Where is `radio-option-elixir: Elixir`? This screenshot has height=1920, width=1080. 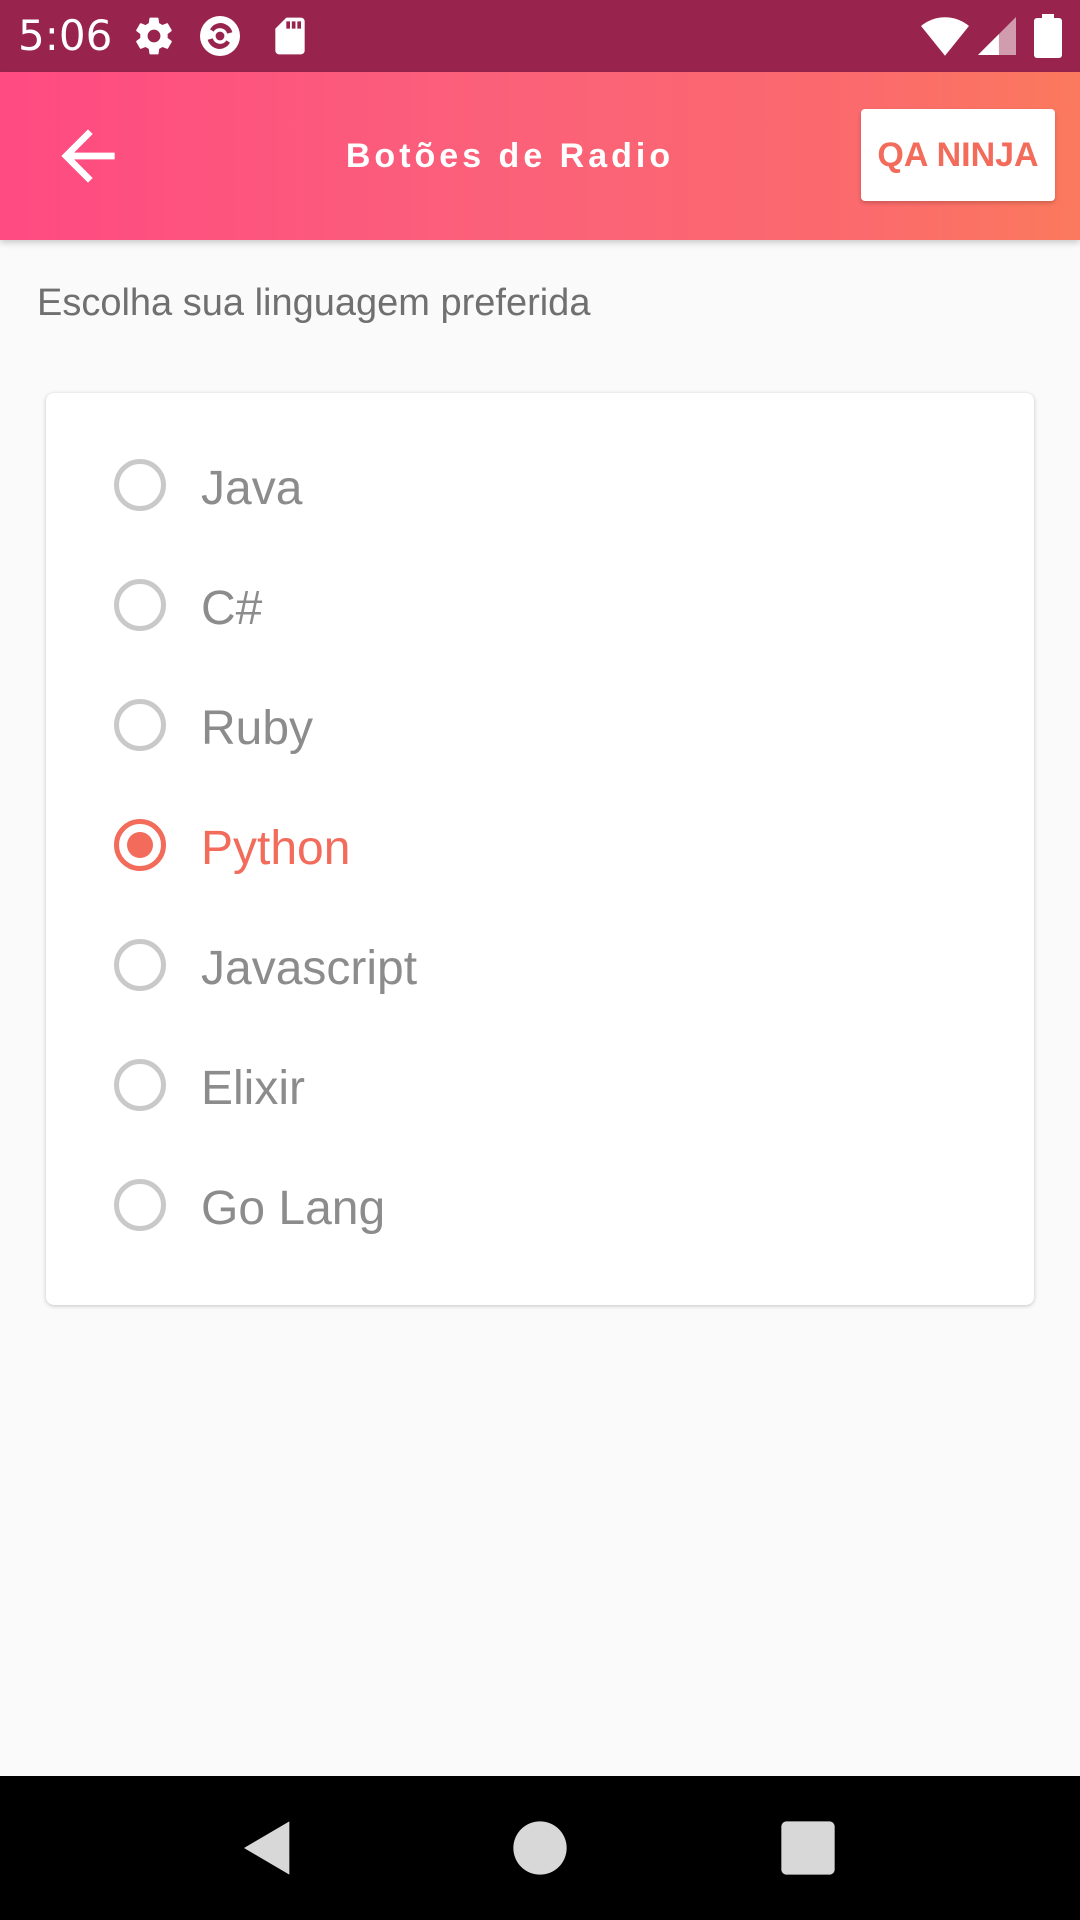 radio-option-elixir: Elixir is located at coordinates (536, 1089).